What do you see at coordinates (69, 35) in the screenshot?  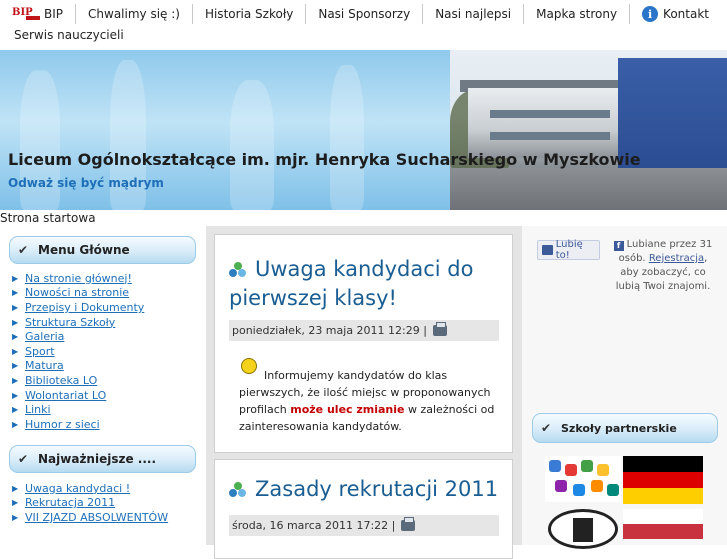 I see `nav-item-serwis-nauczycieli: Serwis nauczycieli` at bounding box center [69, 35].